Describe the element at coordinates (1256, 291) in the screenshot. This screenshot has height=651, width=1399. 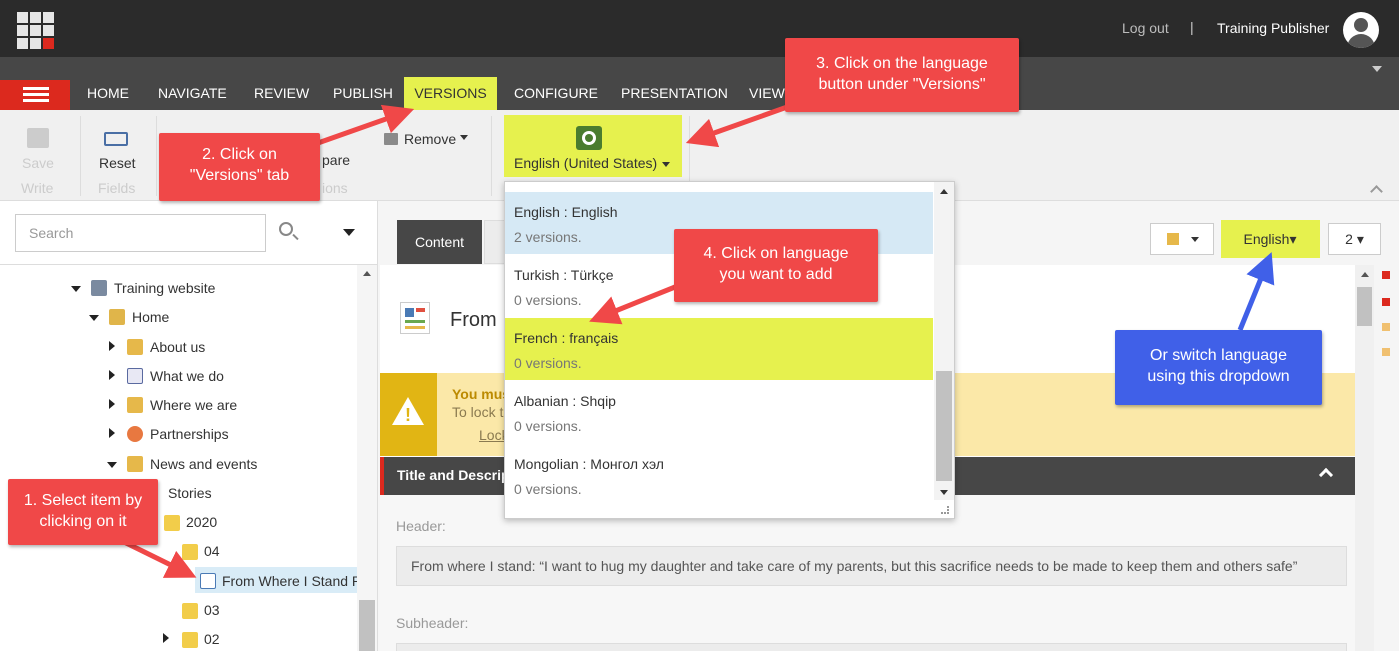
I see `arrow-alt` at that location.